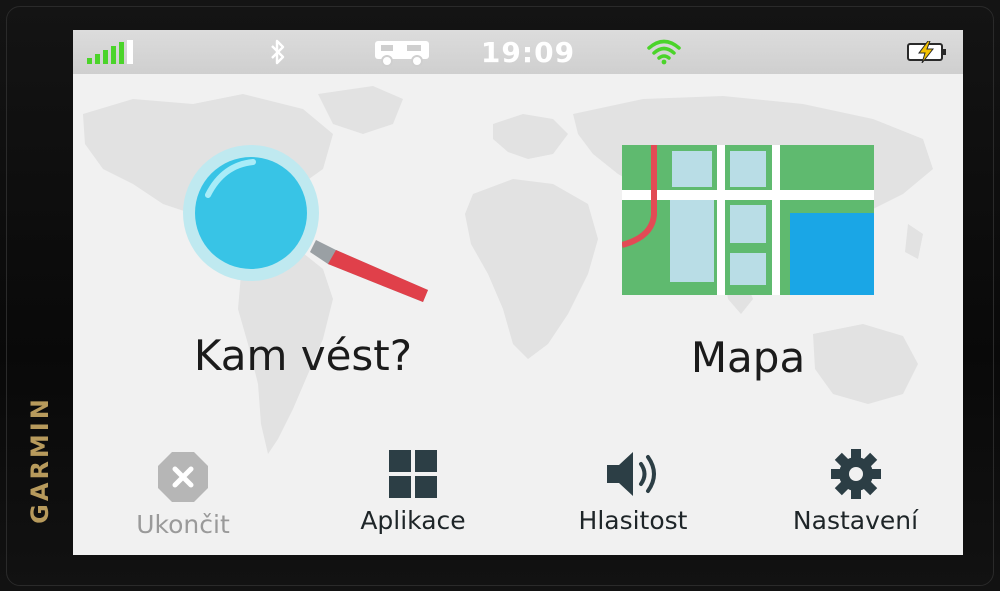 This screenshot has width=1000, height=591. What do you see at coordinates (305, 223) in the screenshot?
I see `magnifier-icon` at bounding box center [305, 223].